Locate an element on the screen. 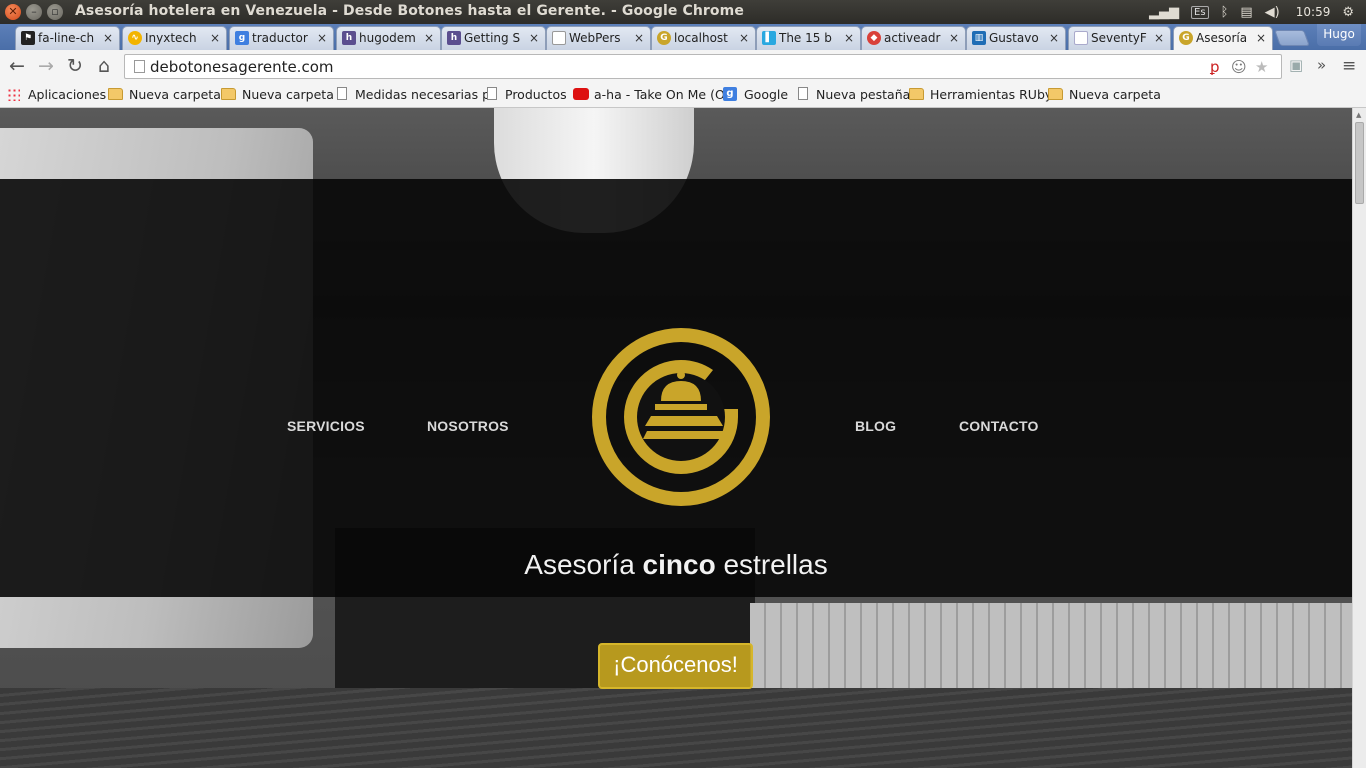 This screenshot has height=768, width=1366. page-scrollbar: ▲ is located at coordinates (1359, 438).